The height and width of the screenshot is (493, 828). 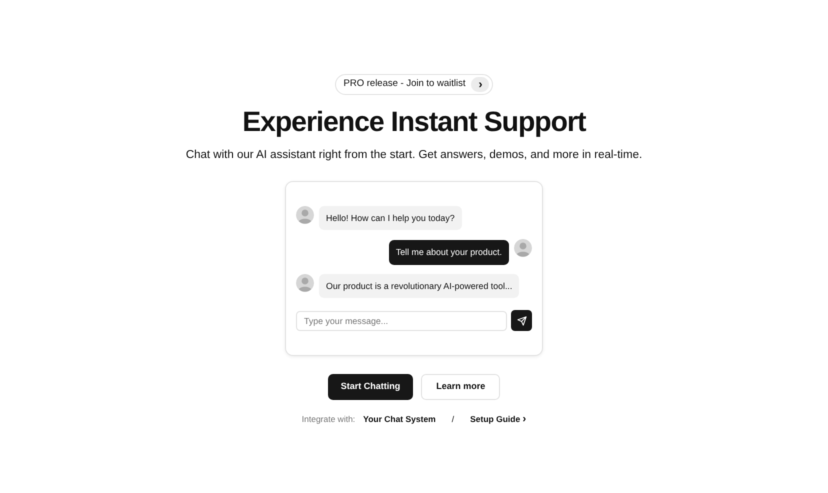 What do you see at coordinates (498, 419) in the screenshot?
I see `integration-link: Setup Guide ›` at bounding box center [498, 419].